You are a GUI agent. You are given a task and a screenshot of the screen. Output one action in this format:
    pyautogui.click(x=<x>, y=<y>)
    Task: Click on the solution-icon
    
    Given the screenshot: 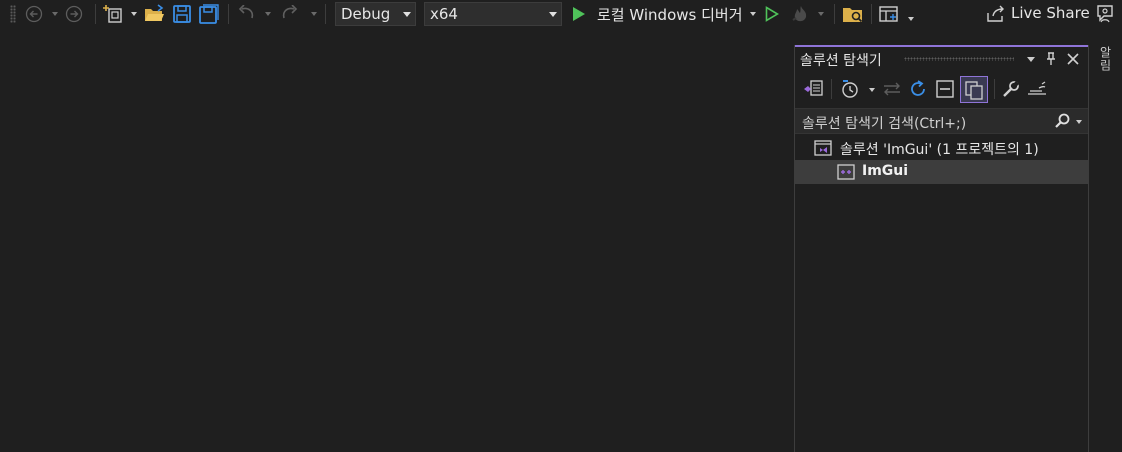 What is the action you would take?
    pyautogui.click(x=823, y=148)
    